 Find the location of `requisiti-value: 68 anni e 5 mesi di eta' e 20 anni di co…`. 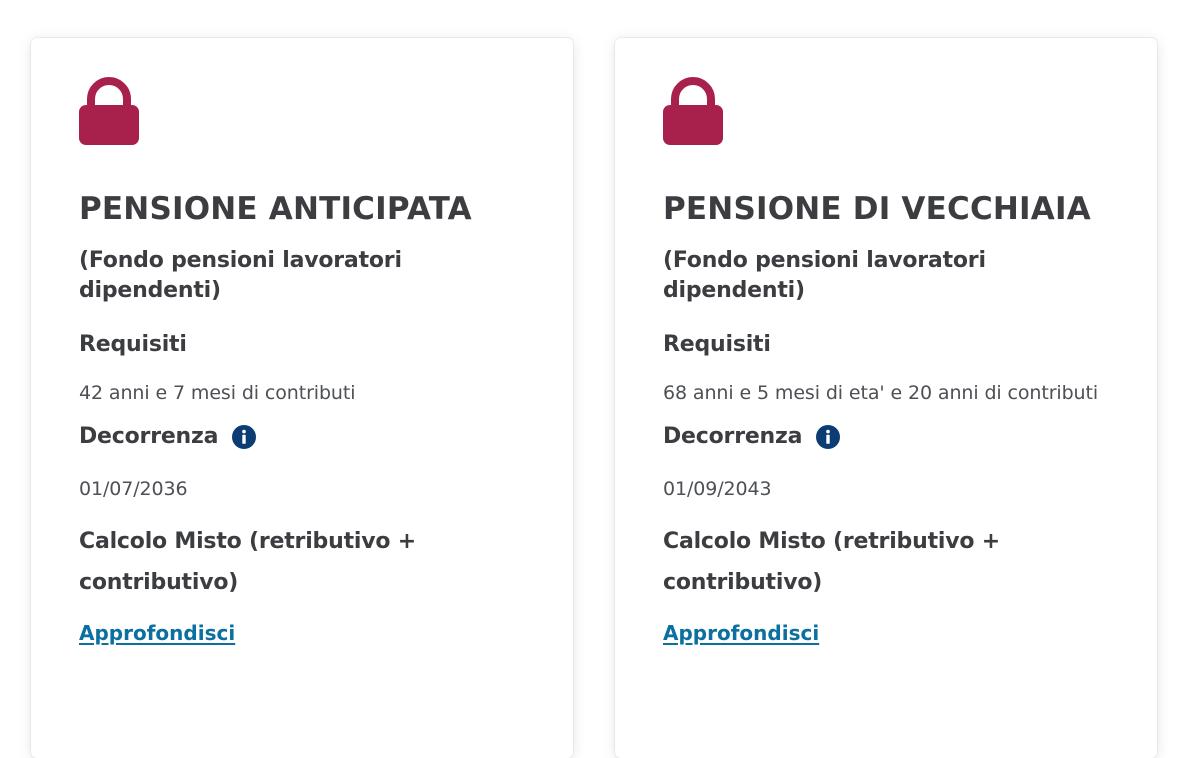

requisiti-value: 68 anni e 5 mesi di eta' e 20 anni di co… is located at coordinates (881, 393).